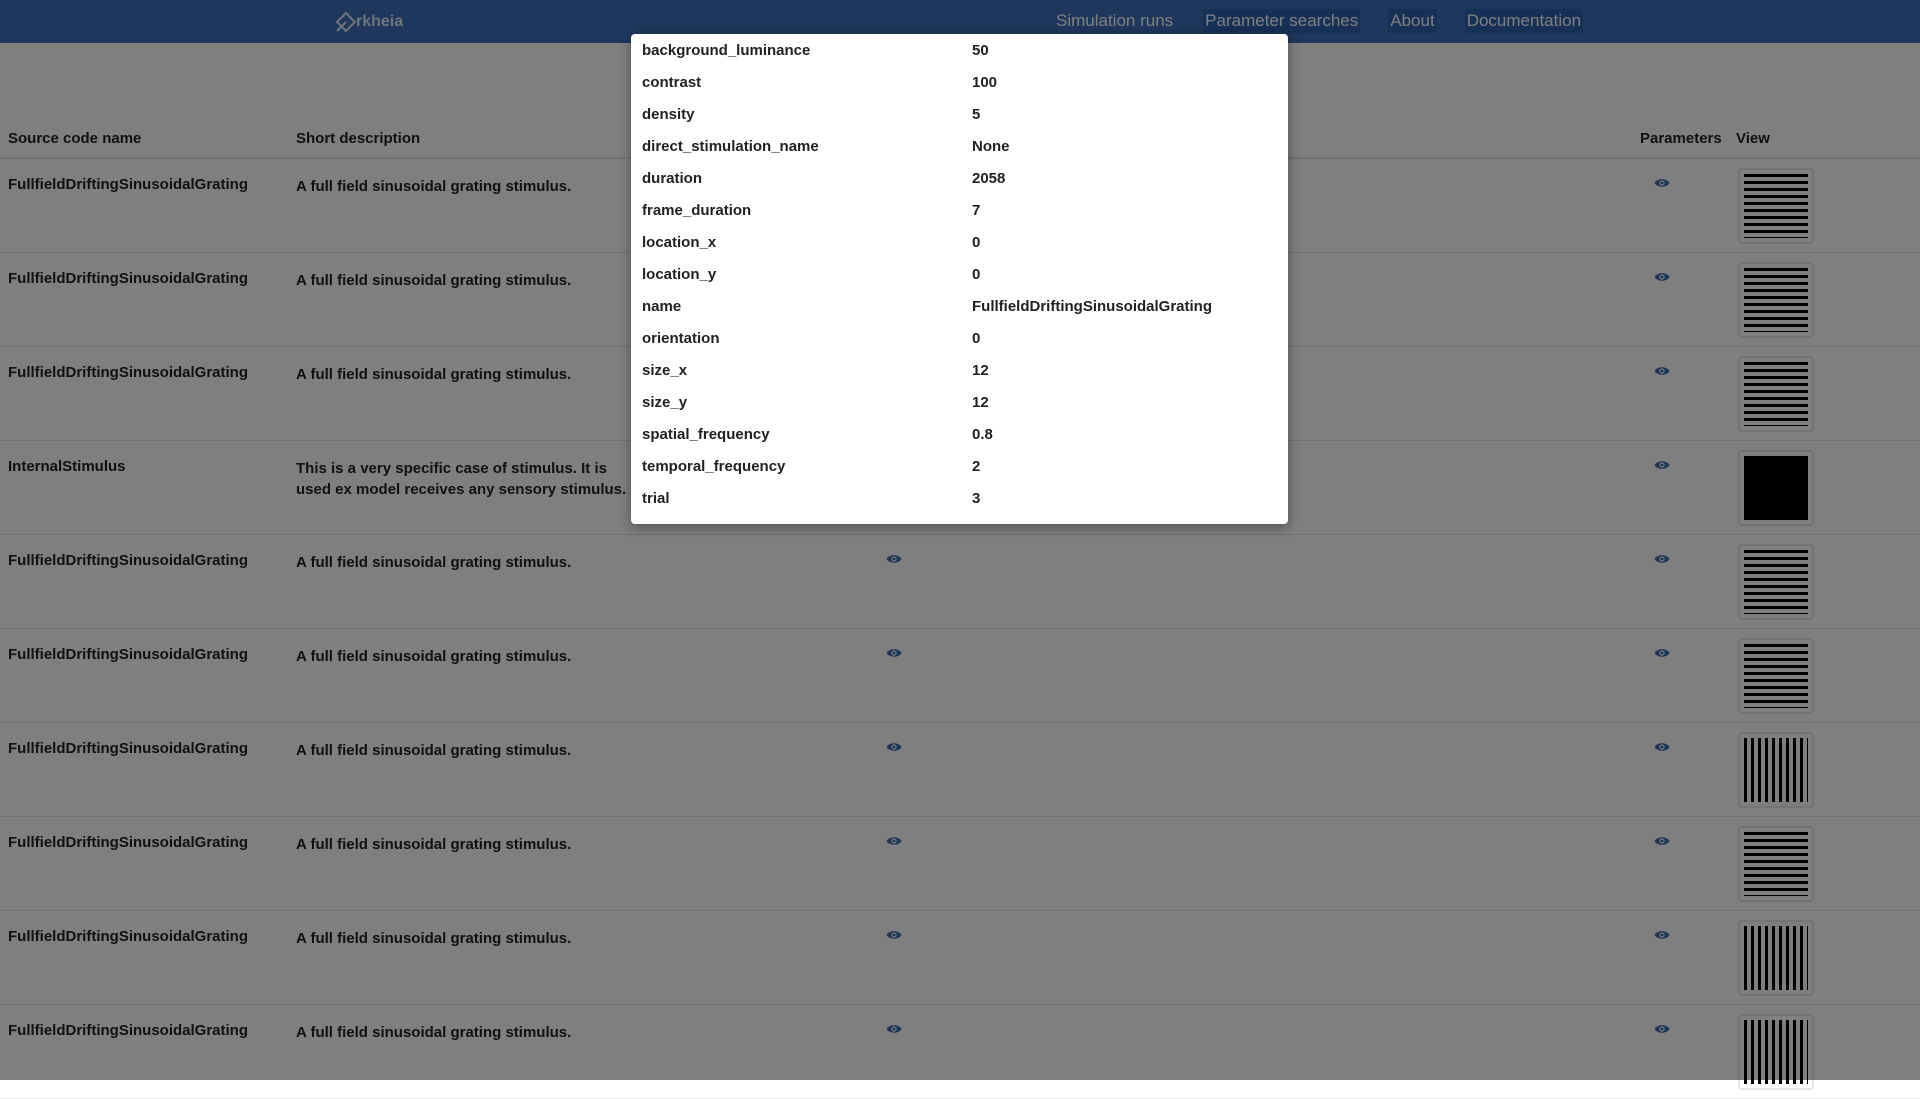 The width and height of the screenshot is (1920, 1099). I want to click on parameter-value: 2, so click(976, 466).